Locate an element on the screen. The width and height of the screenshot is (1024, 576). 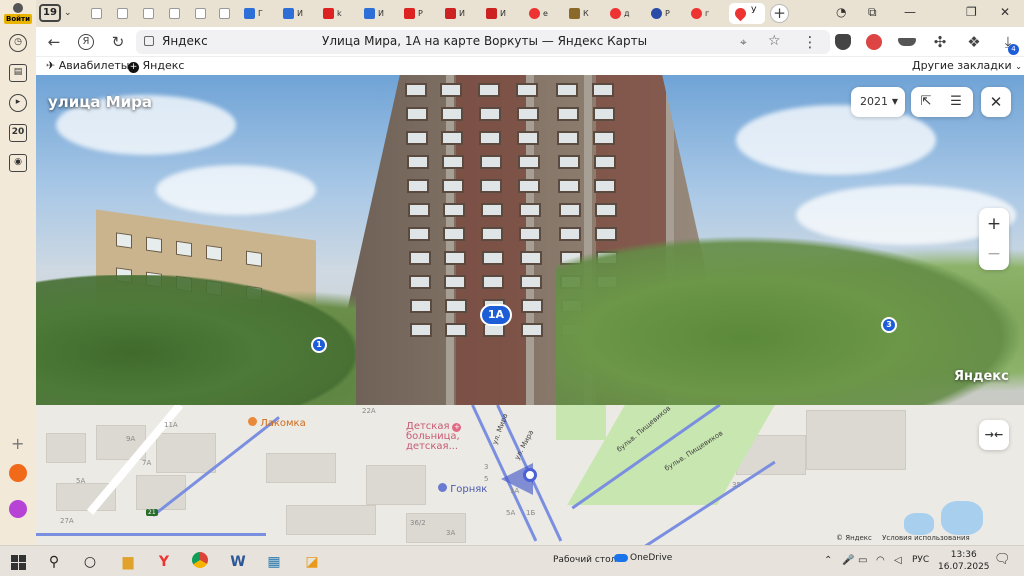
restore-button: ❐ is located at coordinates (971, 12).